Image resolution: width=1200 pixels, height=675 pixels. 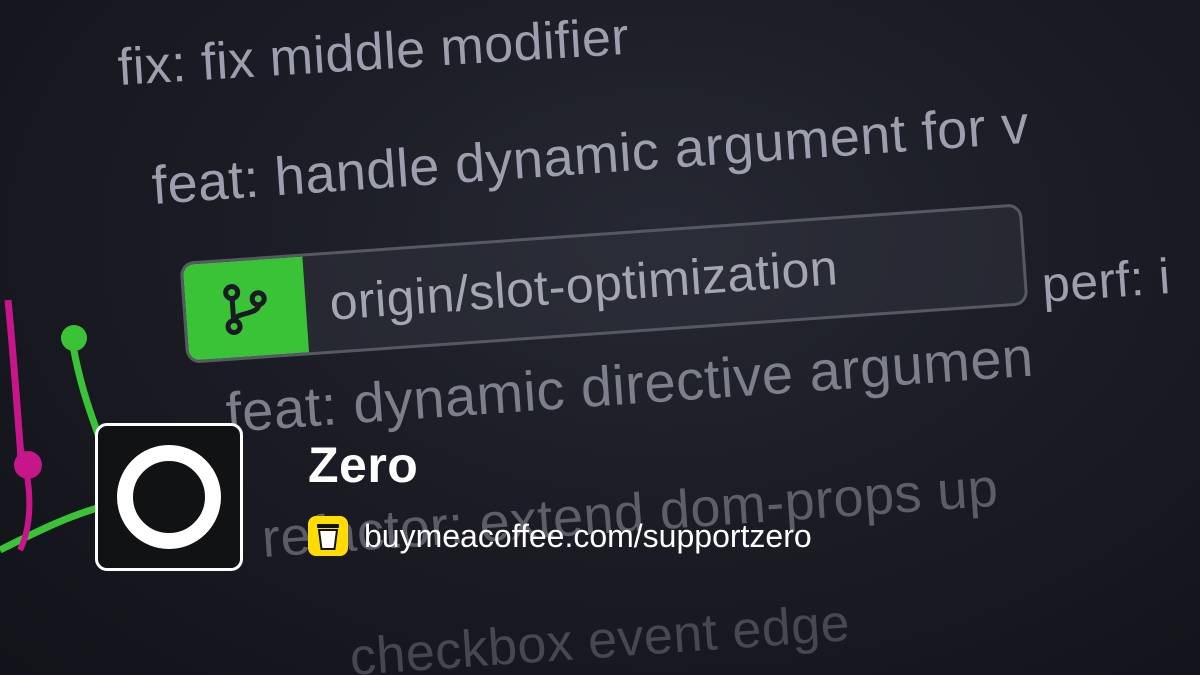 What do you see at coordinates (328, 536) in the screenshot?
I see `coffee-cup-icon` at bounding box center [328, 536].